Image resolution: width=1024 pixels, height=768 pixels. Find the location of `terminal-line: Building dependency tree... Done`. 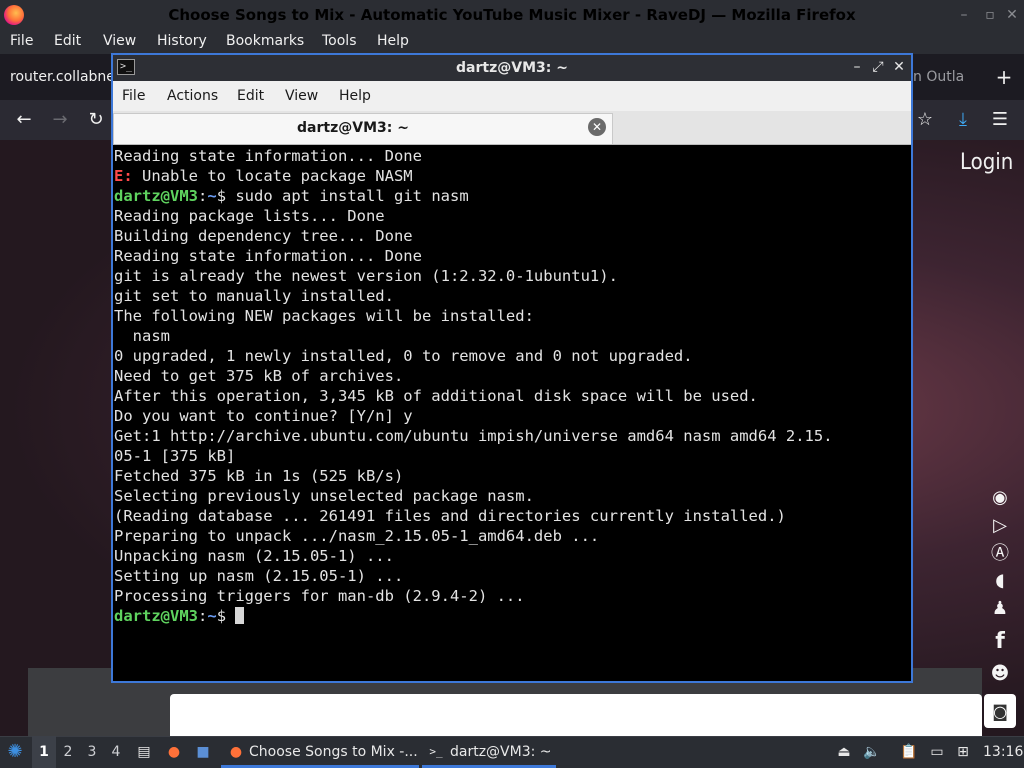

terminal-line: Building dependency tree... Done is located at coordinates (511, 236).